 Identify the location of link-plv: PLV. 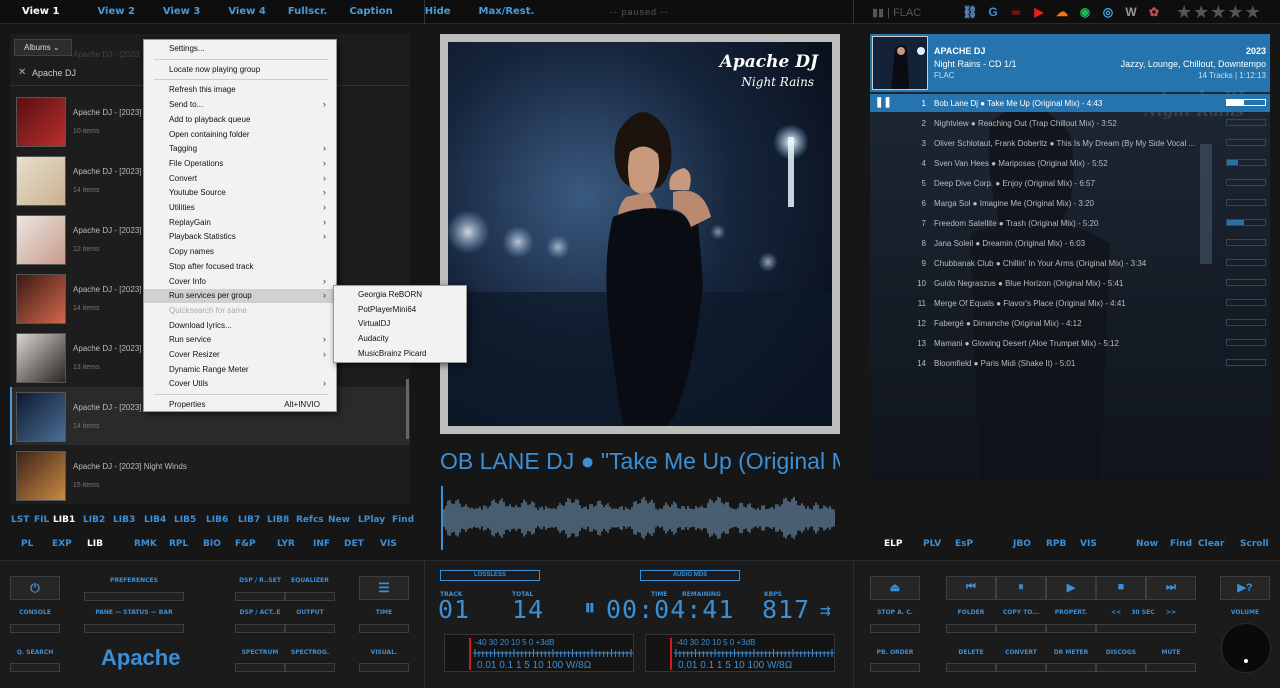
(932, 544).